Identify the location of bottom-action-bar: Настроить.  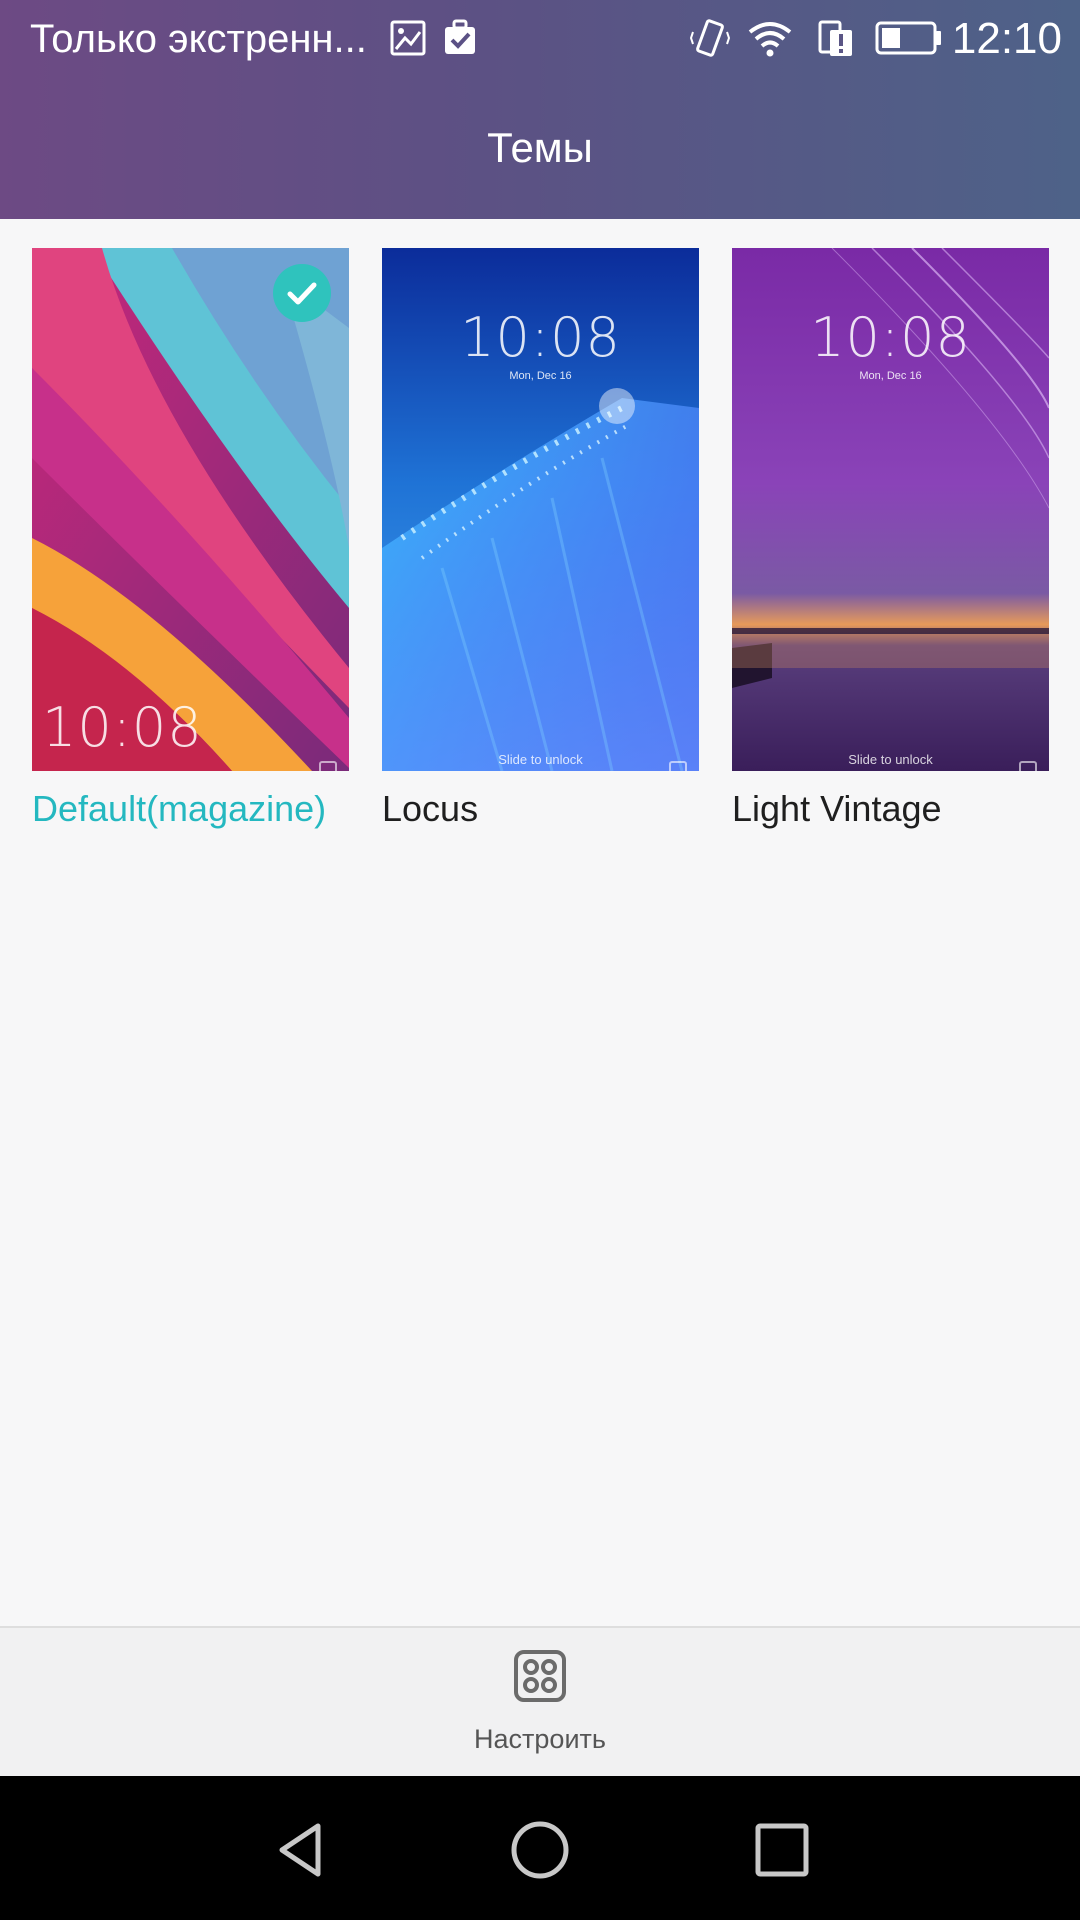
(540, 1701).